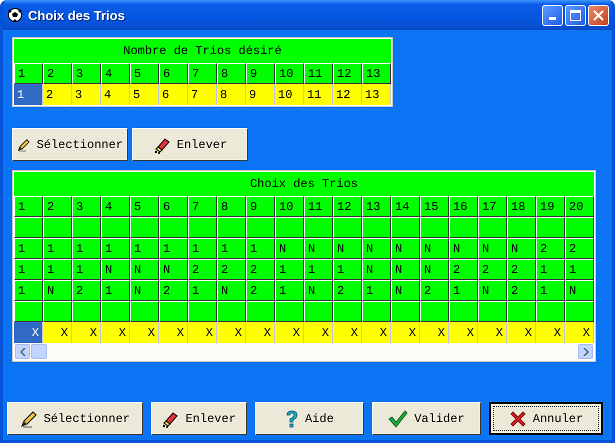  Describe the element at coordinates (398, 419) in the screenshot. I see `check-icon` at that location.